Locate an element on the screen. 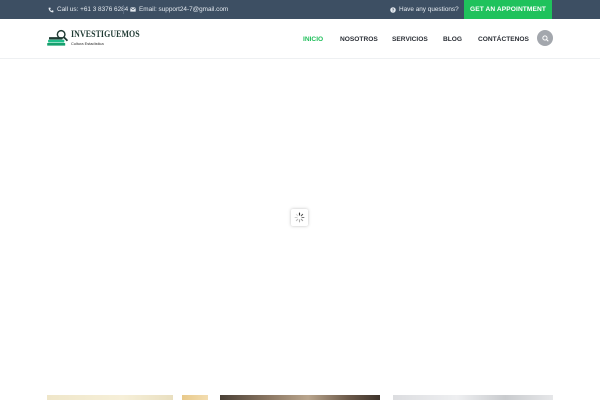 The height and width of the screenshot is (400, 600). phone-contact: Call us: +61 3 8376 6284 is located at coordinates (87, 9).